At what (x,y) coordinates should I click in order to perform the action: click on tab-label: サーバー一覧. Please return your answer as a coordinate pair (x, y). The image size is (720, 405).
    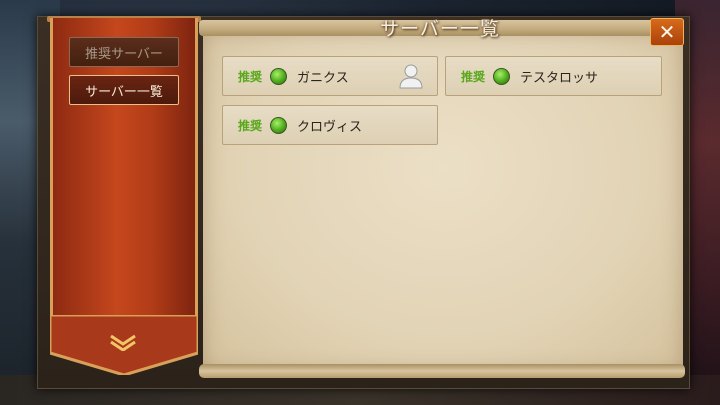
    Looking at the image, I should click on (124, 92).